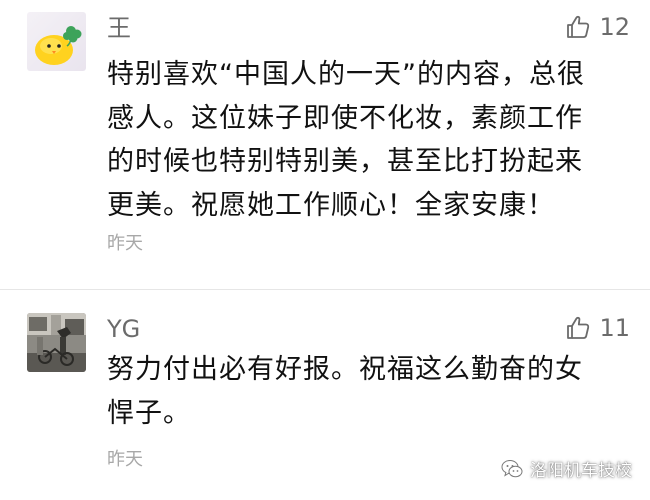 The image size is (650, 500). Describe the element at coordinates (512, 468) in the screenshot. I see `wechat-icon` at that location.